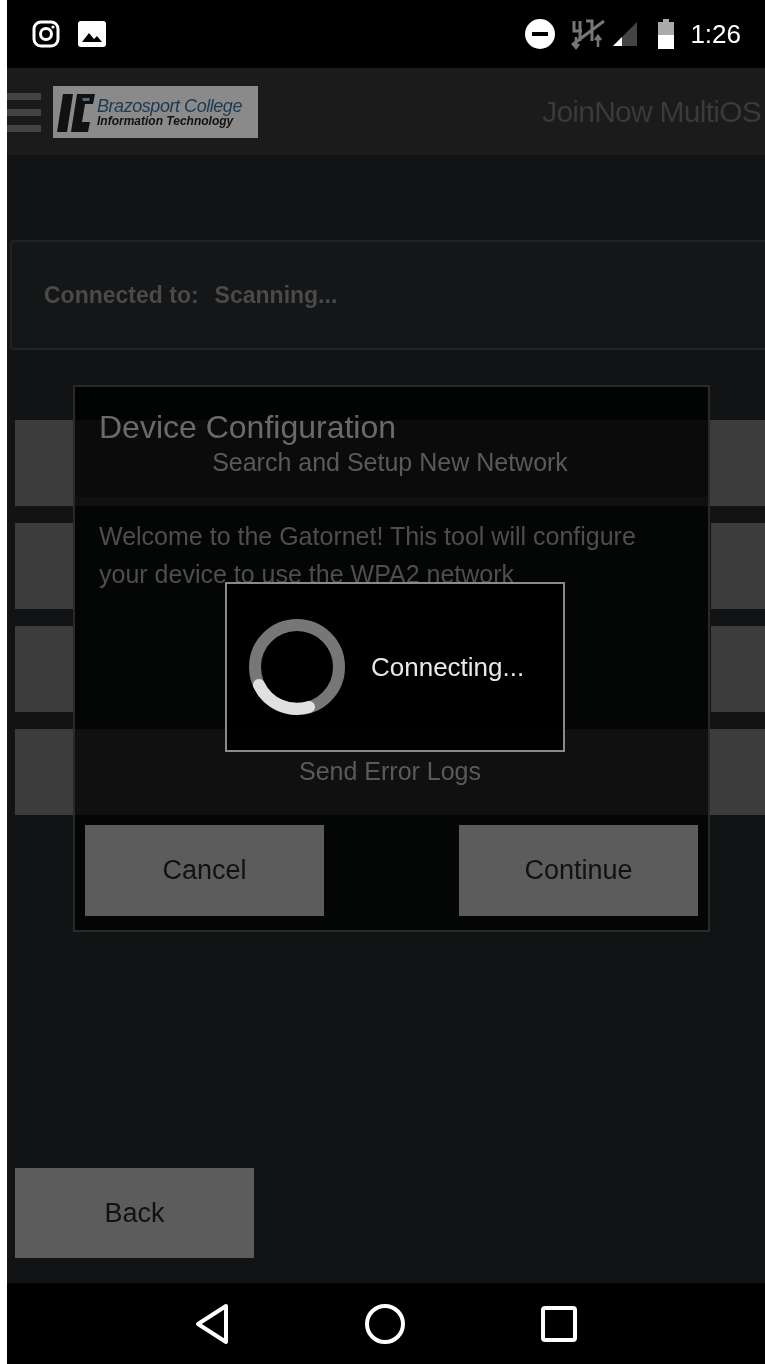  I want to click on do-not-disturb-icon, so click(540, 34).